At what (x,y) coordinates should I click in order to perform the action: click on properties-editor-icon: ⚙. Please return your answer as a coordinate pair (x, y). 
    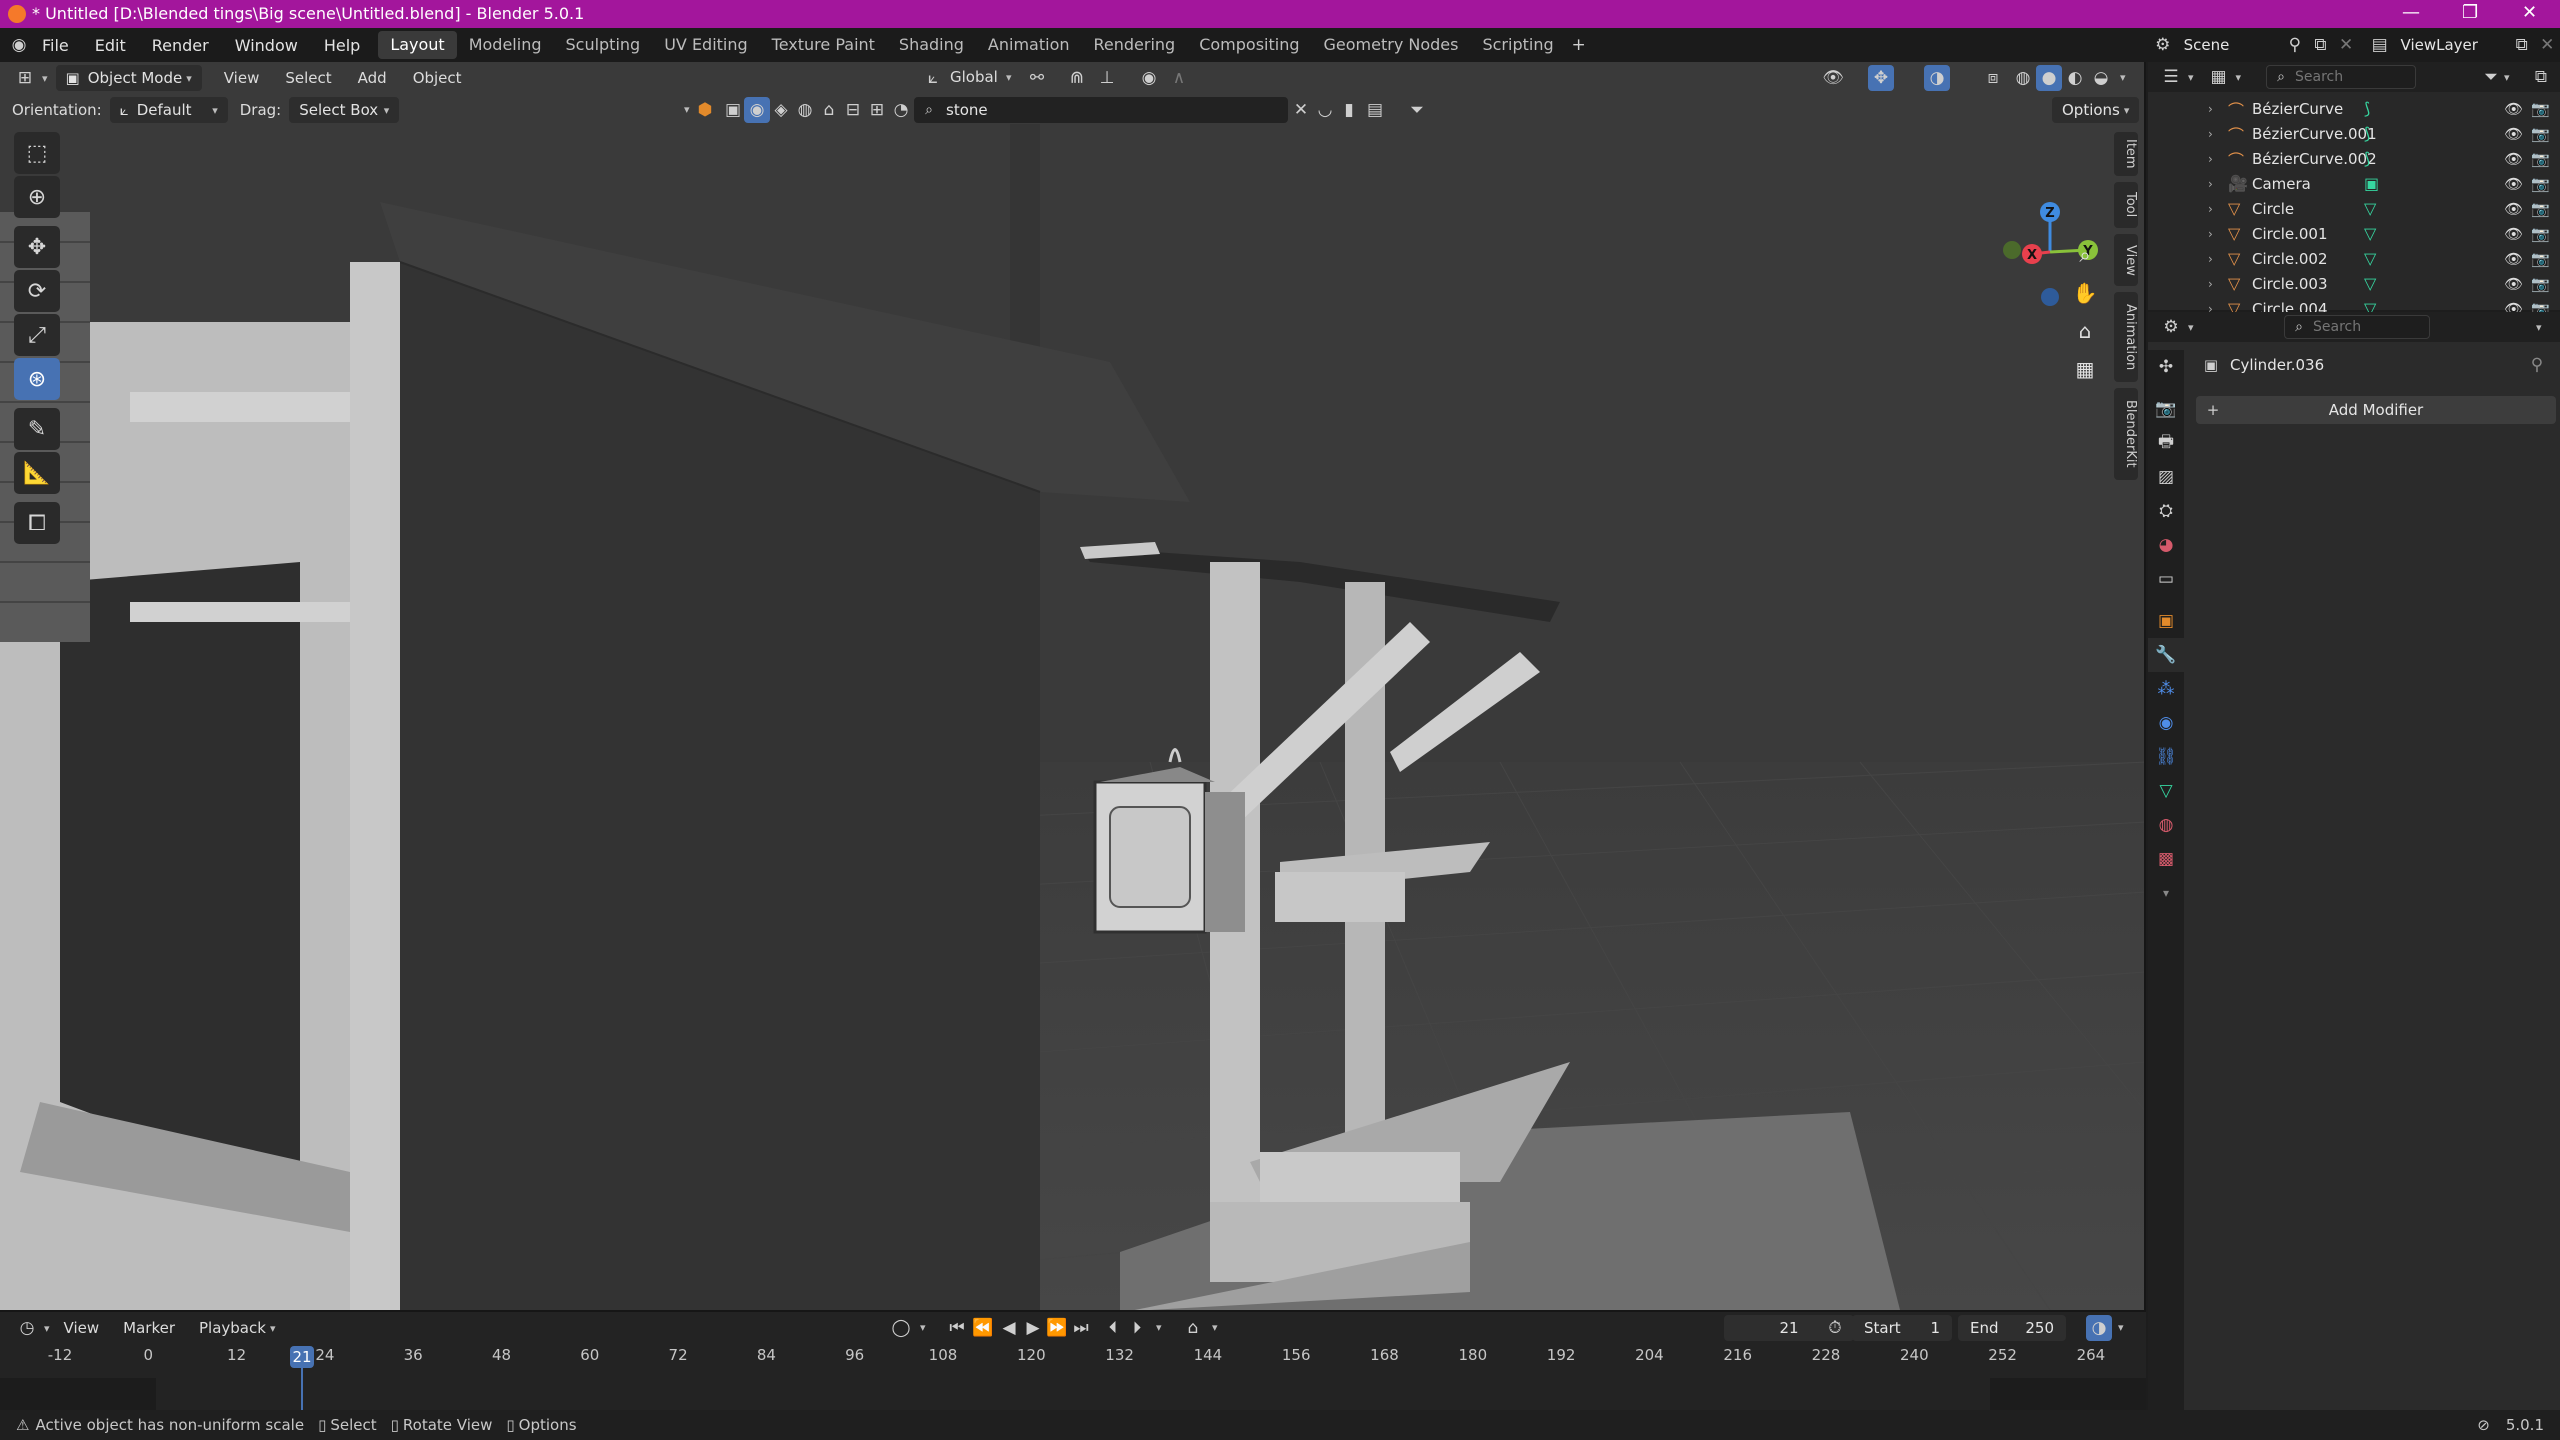
    Looking at the image, I should click on (2171, 327).